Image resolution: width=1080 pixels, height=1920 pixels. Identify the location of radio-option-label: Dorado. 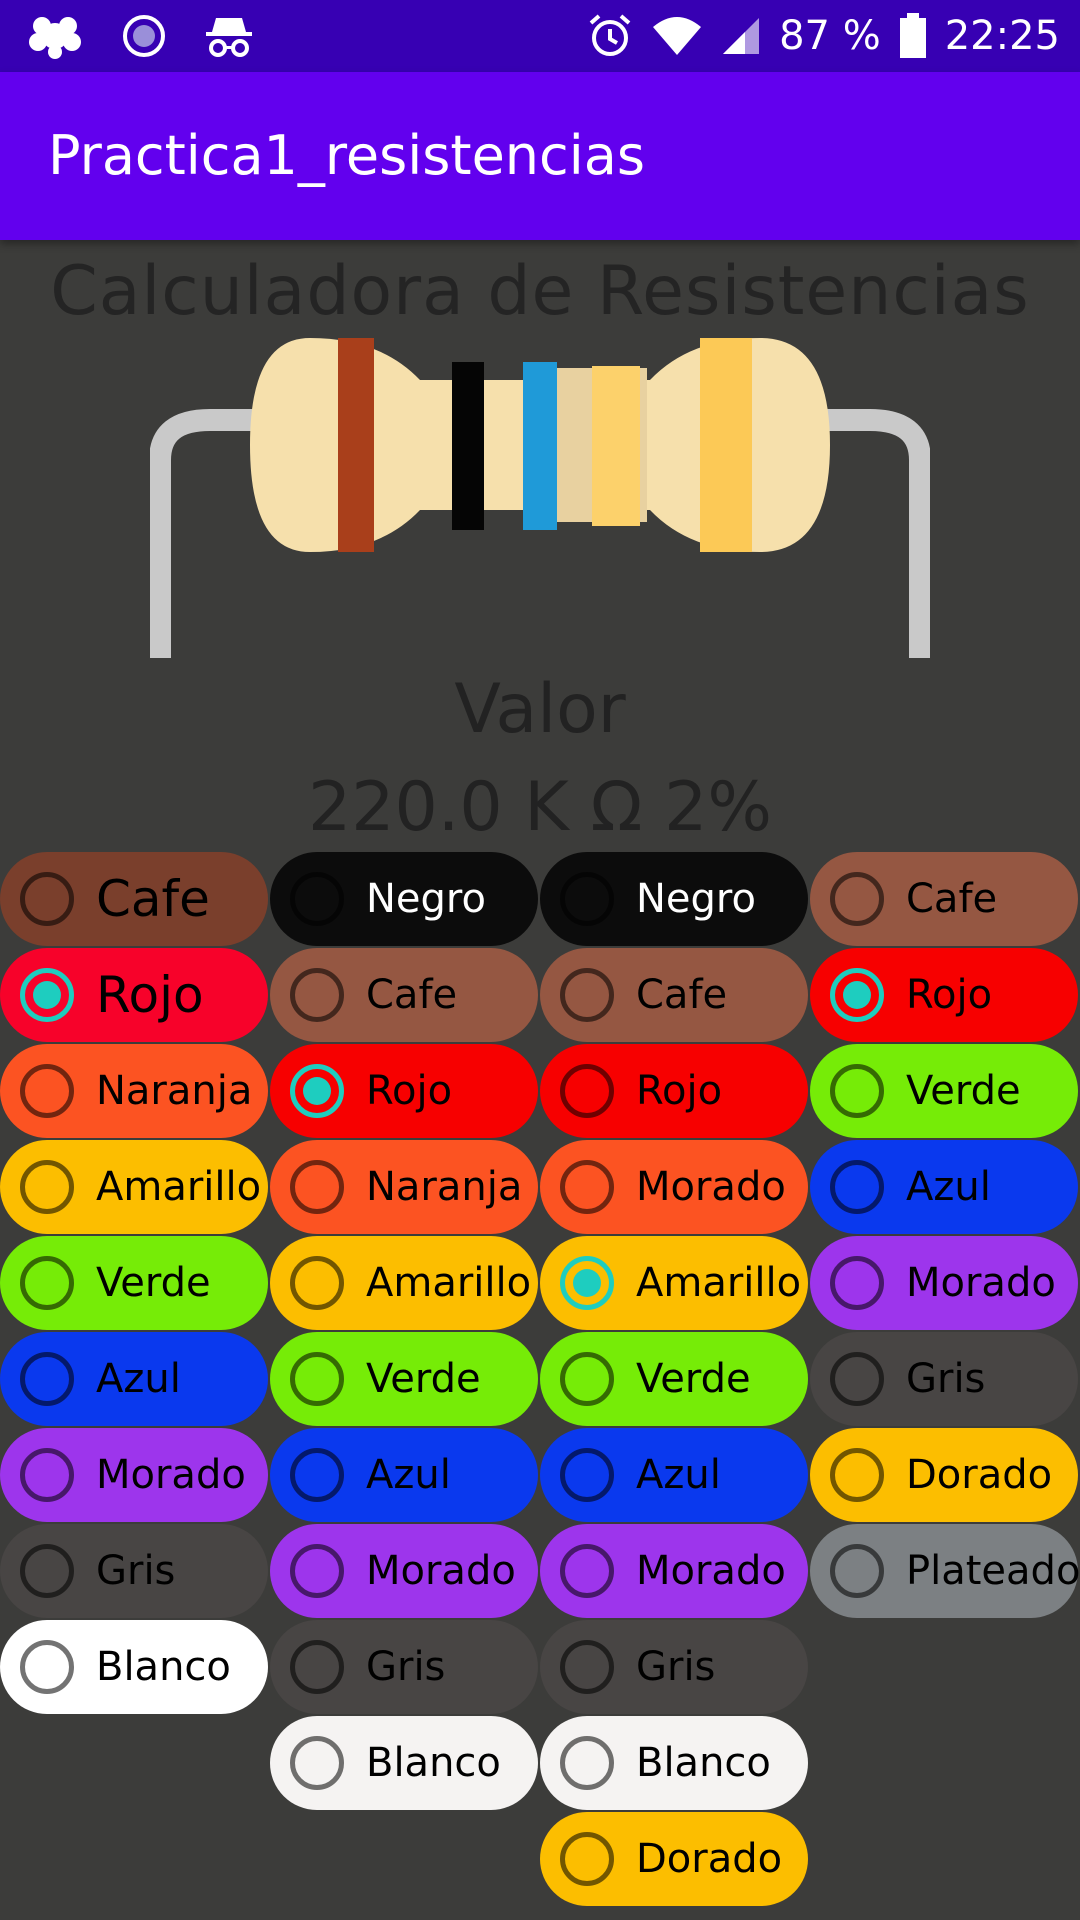
(709, 1859).